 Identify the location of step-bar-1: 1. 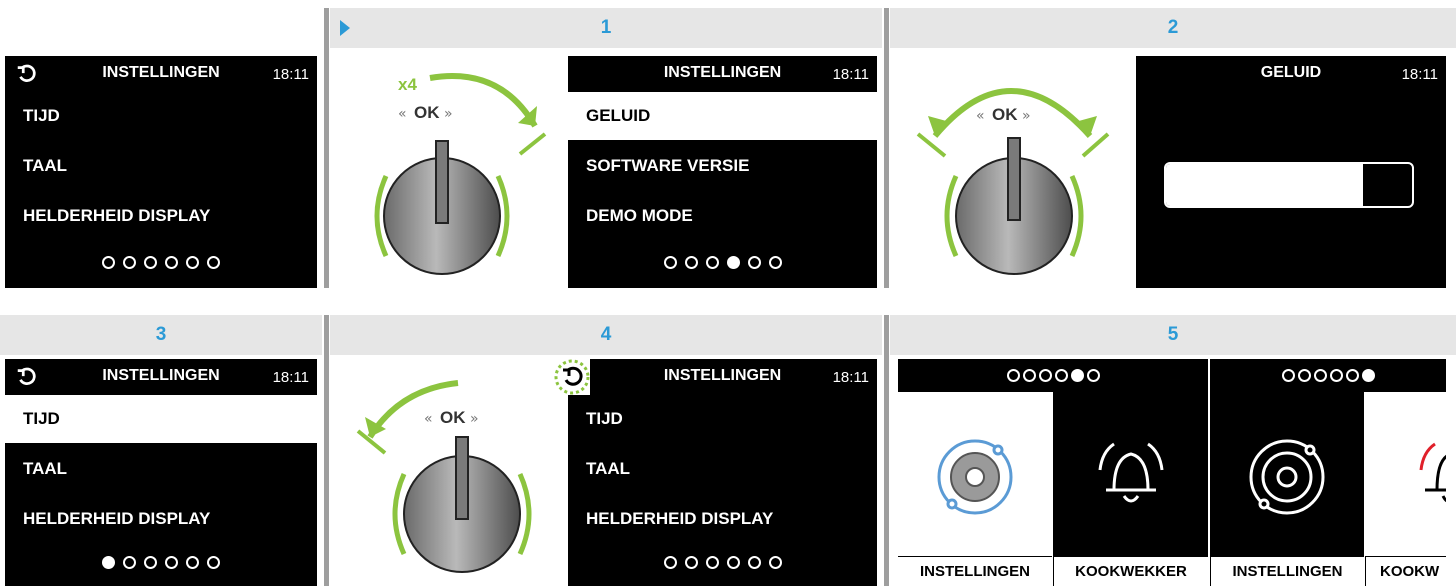
(606, 28).